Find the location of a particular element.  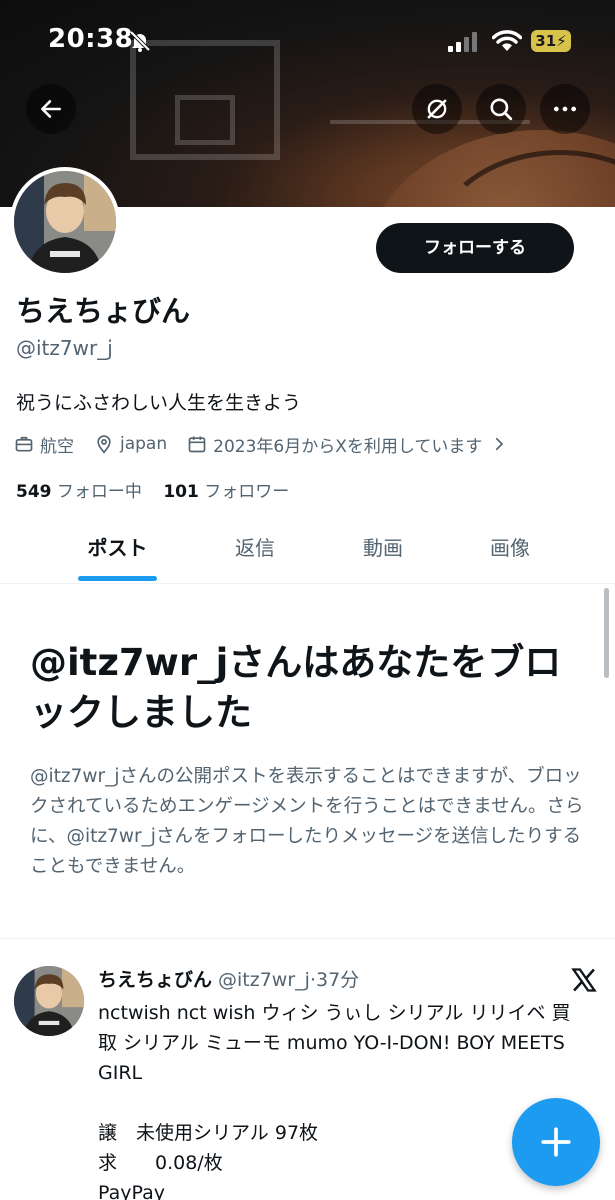

following-stat: 549 フォロー中 is located at coordinates (79, 492).